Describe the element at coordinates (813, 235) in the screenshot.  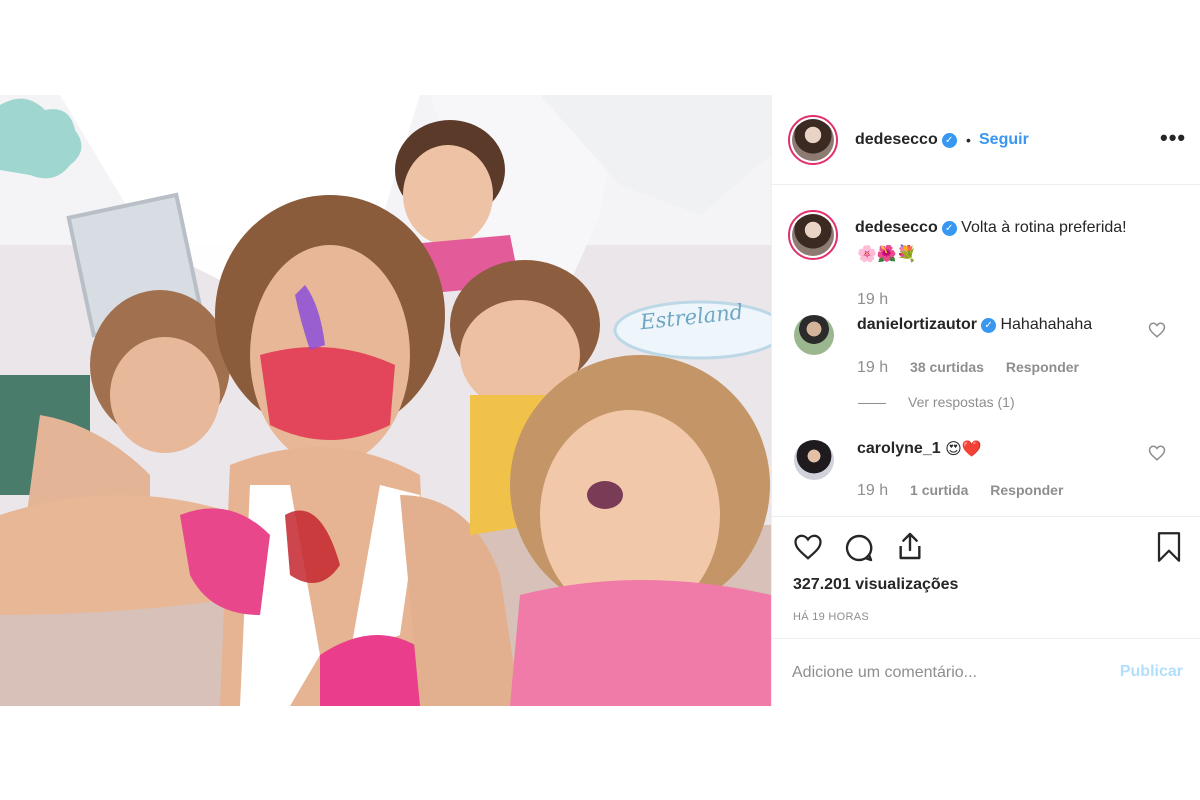
I see `caption-avatar` at that location.